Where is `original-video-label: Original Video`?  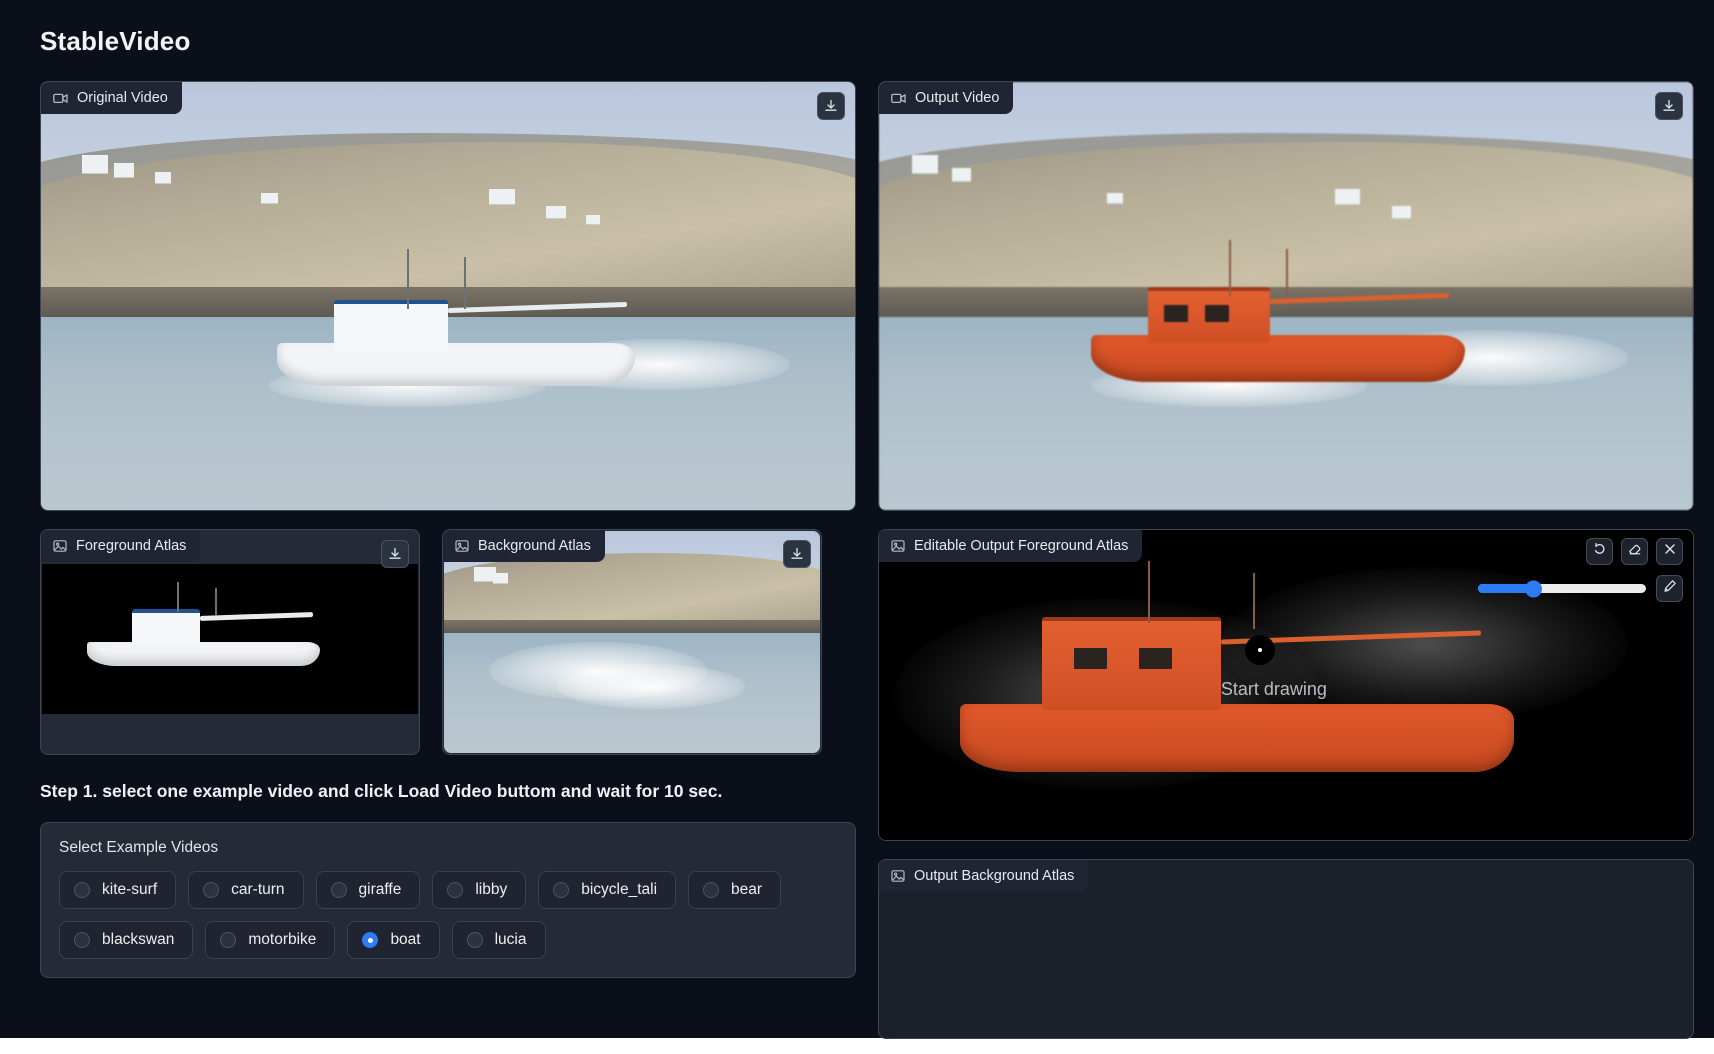 original-video-label: Original Video is located at coordinates (122, 98).